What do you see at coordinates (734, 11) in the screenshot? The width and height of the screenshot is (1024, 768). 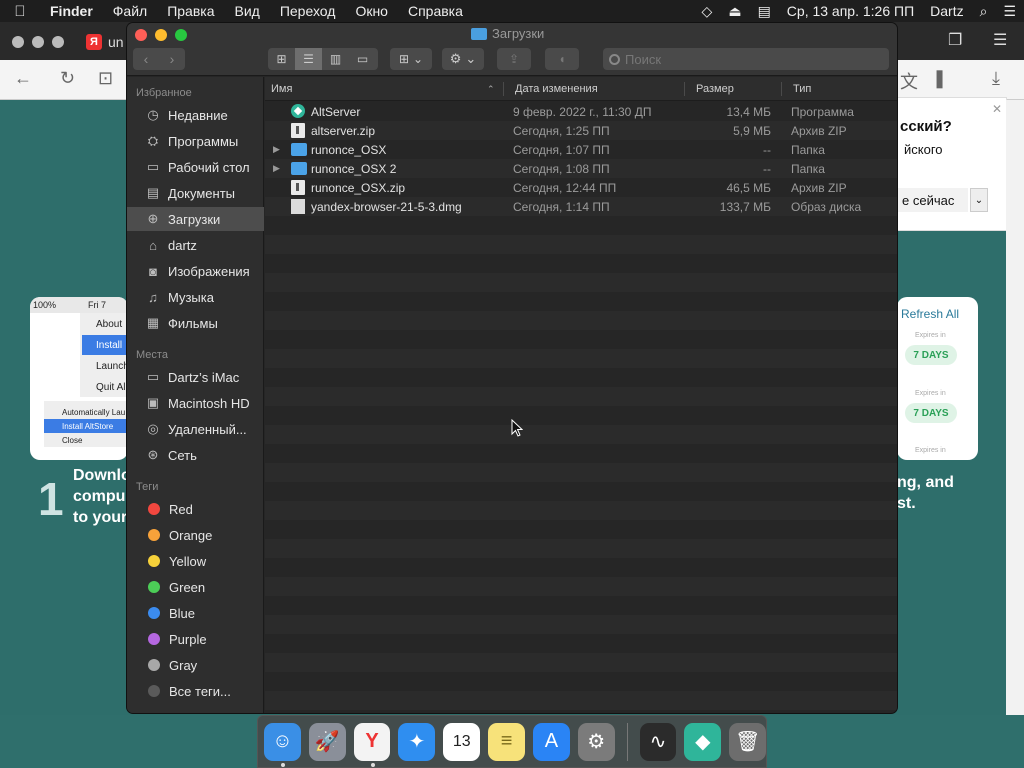 I see `eject-icon: ⏏` at bounding box center [734, 11].